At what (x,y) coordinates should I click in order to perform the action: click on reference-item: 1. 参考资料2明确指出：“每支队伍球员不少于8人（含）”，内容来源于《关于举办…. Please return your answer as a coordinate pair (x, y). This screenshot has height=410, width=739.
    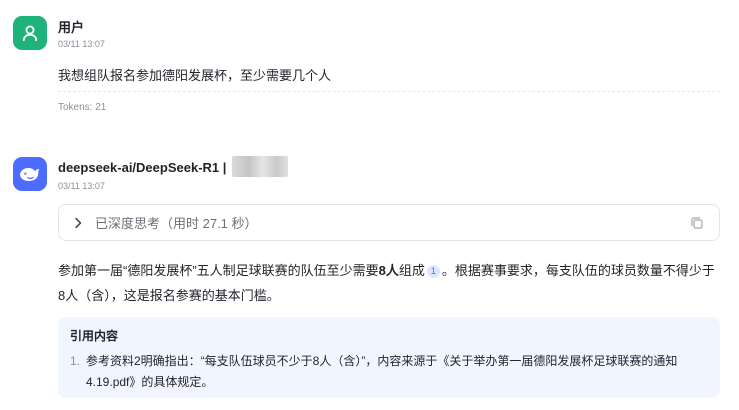
    Looking at the image, I should click on (389, 372).